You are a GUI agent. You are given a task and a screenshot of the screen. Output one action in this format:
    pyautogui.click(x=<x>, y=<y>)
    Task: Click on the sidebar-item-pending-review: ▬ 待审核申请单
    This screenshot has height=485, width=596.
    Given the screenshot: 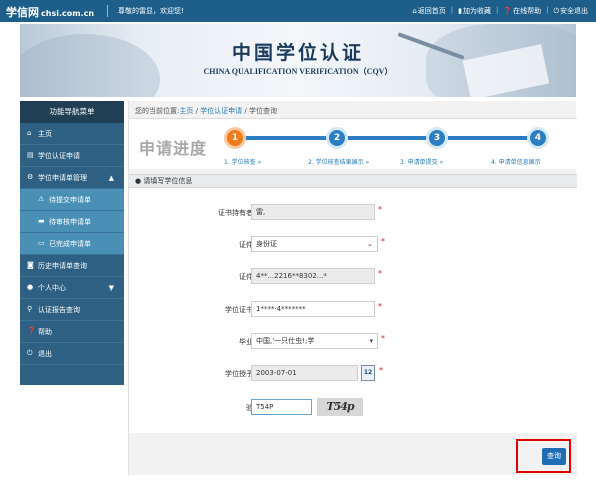 What is the action you would take?
    pyautogui.click(x=72, y=222)
    